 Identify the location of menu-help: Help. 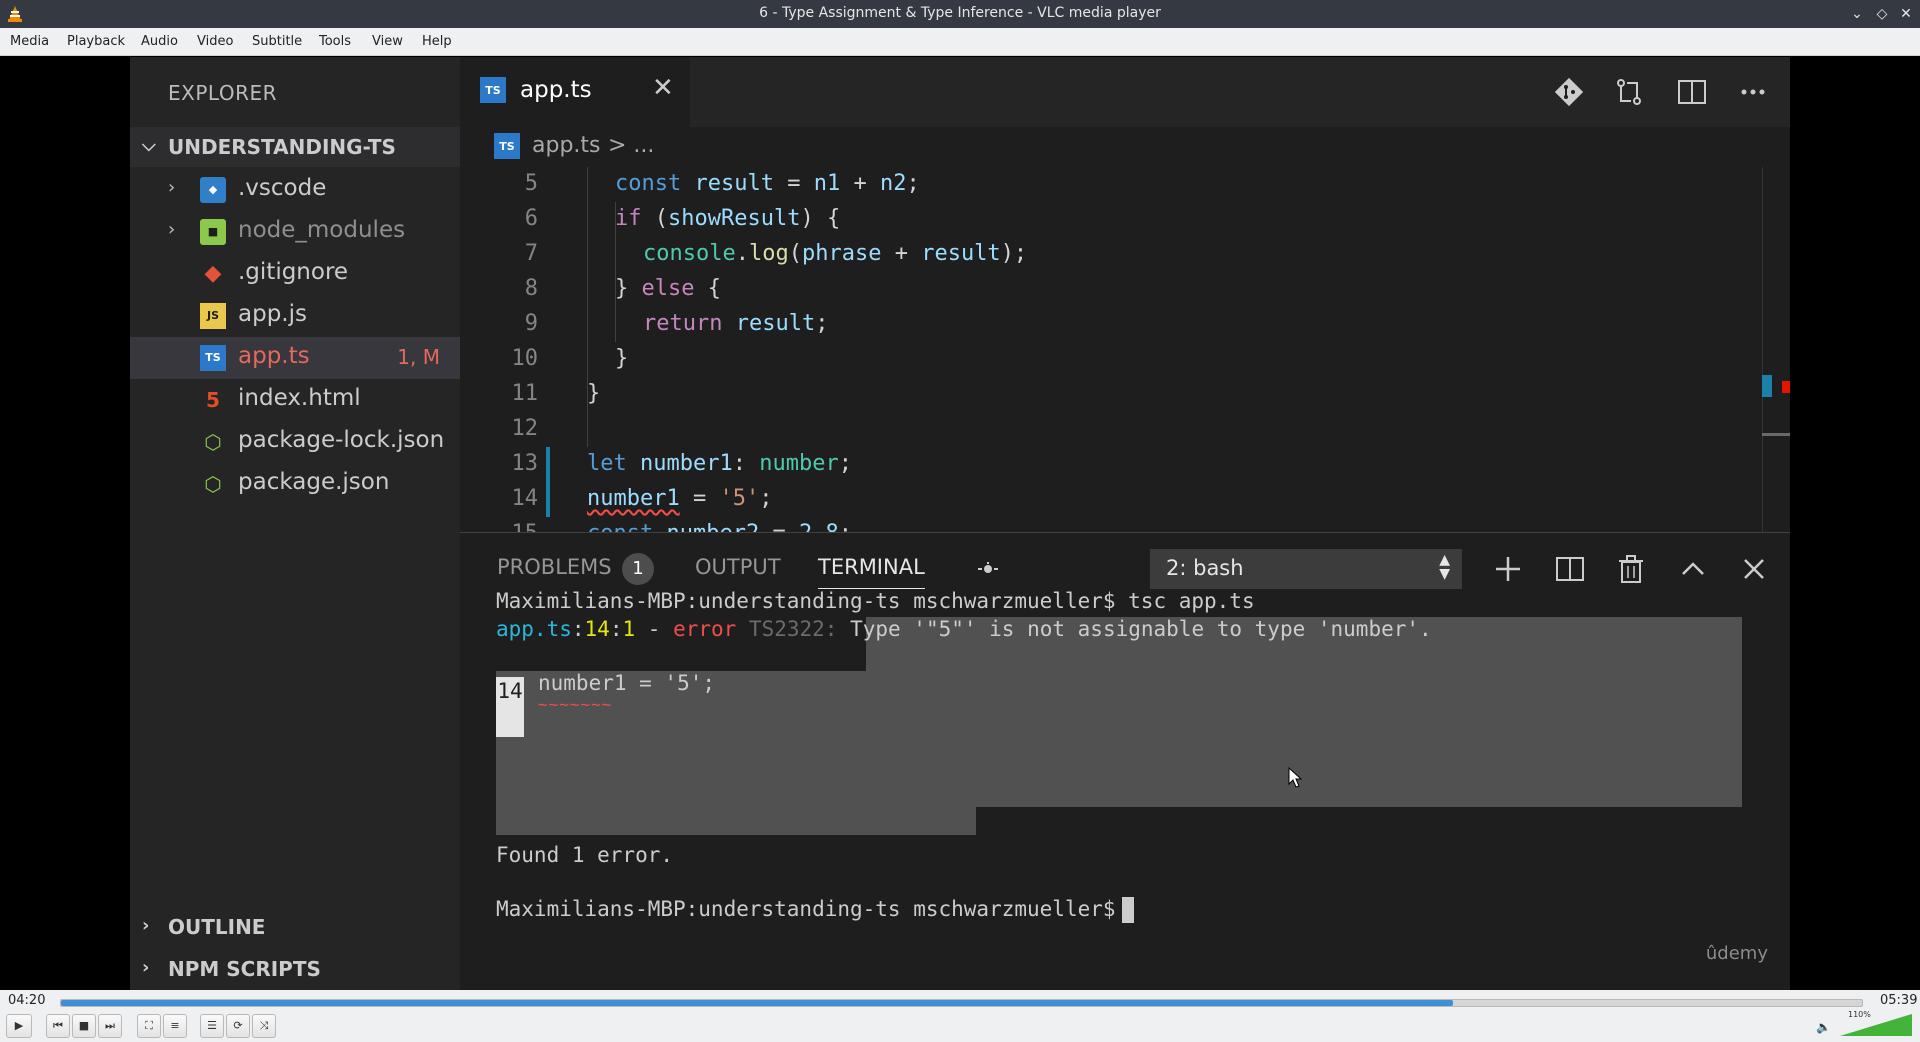
(437, 41).